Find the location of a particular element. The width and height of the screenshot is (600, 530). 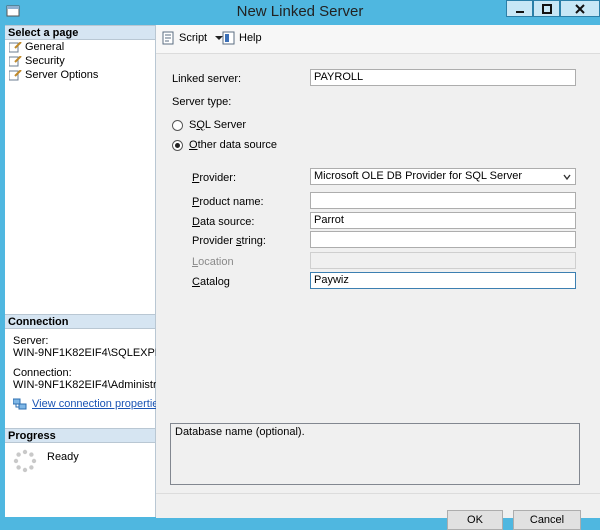

server-type-label: Server type: is located at coordinates (202, 102).